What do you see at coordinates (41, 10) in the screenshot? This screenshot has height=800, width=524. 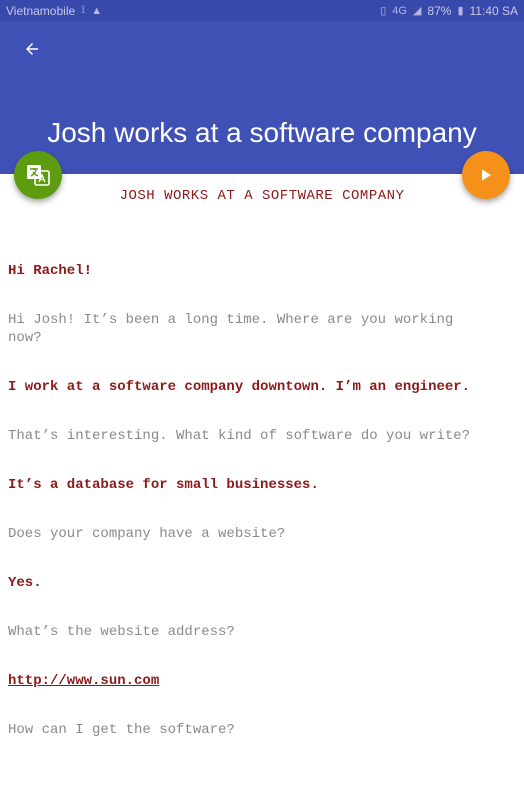 I see `carrier-label: Vietnamobile` at bounding box center [41, 10].